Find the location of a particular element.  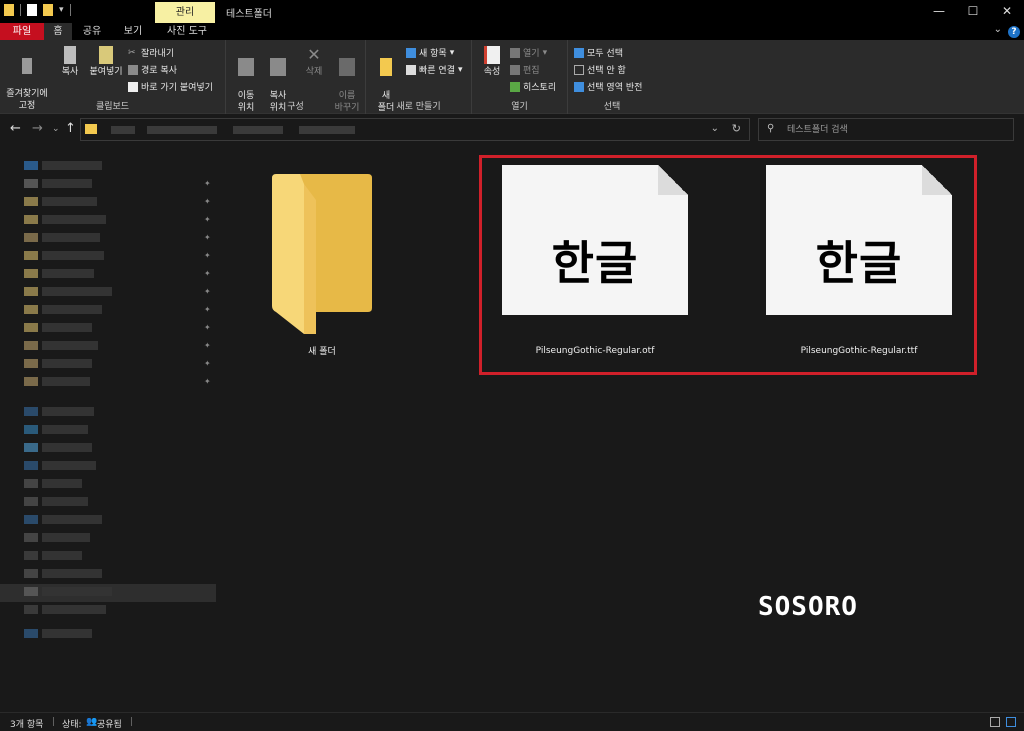

folder-item-new-folder: 새 폴더 is located at coordinates (322, 265).